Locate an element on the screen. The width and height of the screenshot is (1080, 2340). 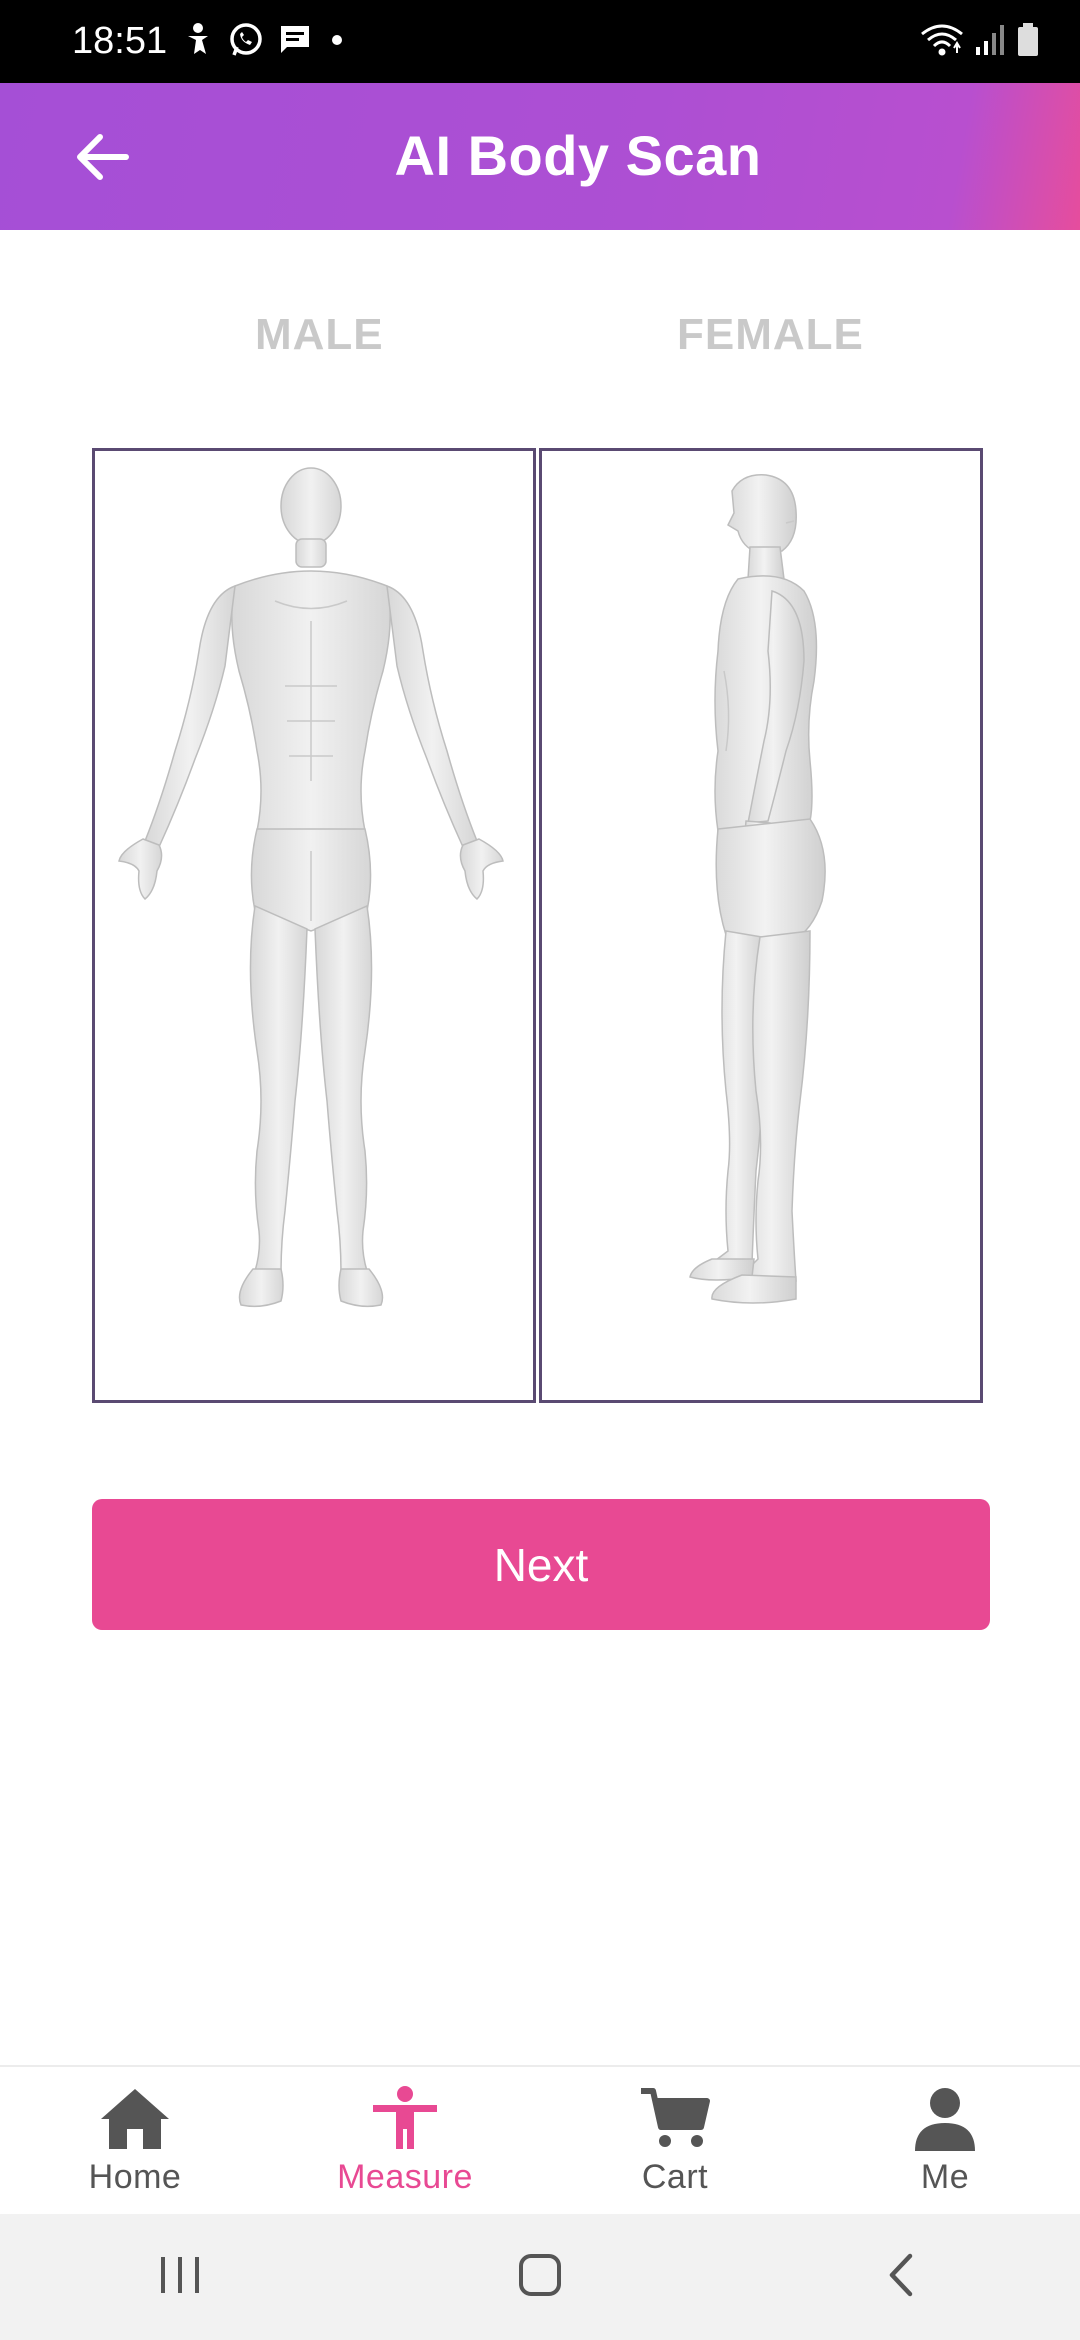
home-system-button is located at coordinates (540, 2277).